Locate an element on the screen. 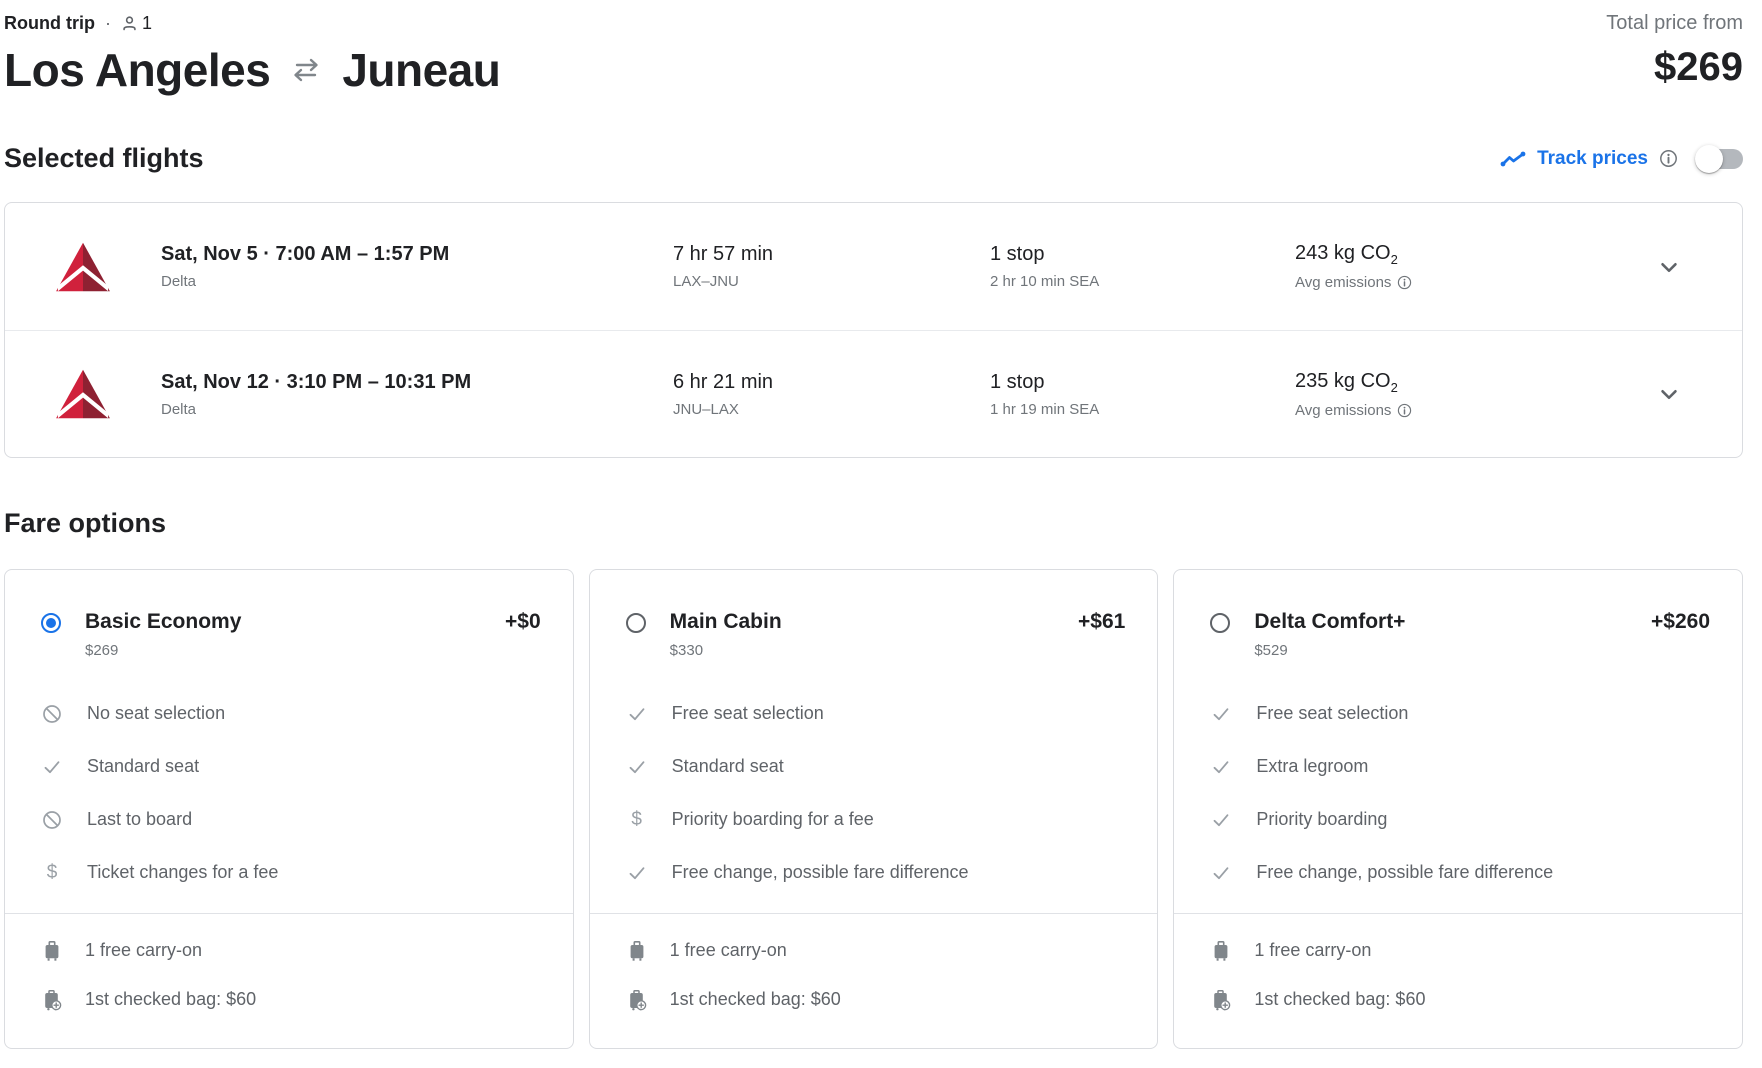 This screenshot has height=1068, width=1762. fare-price-delta: +$260 is located at coordinates (1681, 621).